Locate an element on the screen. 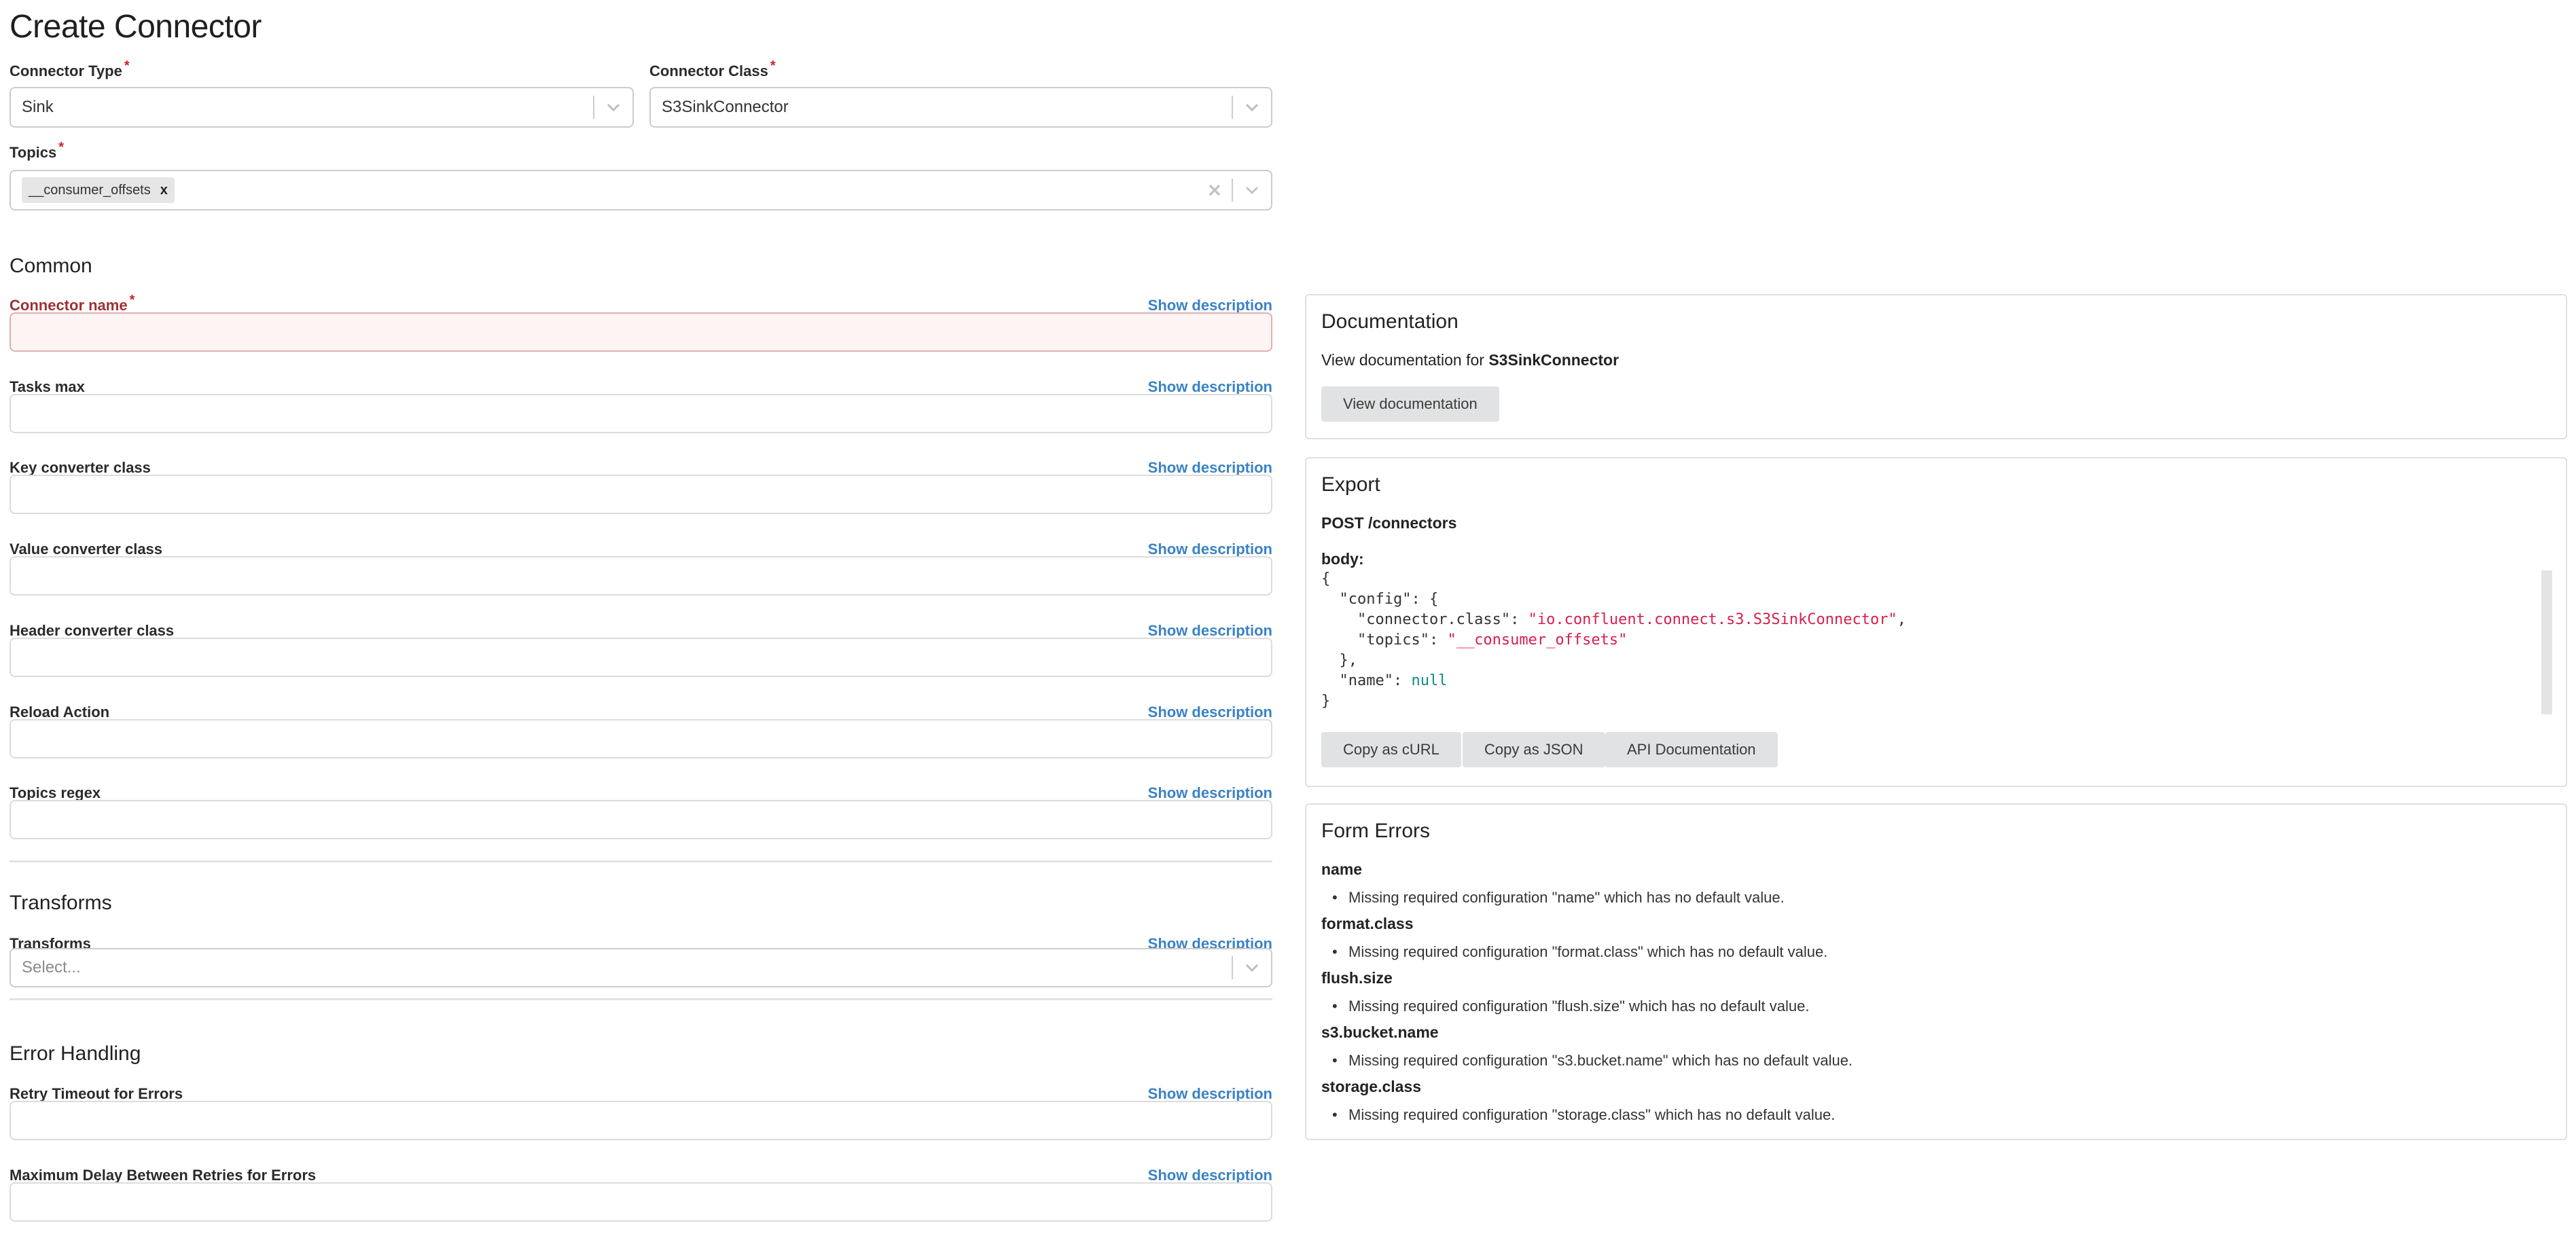  reload-action-label: Reload Action is located at coordinates (59, 713).